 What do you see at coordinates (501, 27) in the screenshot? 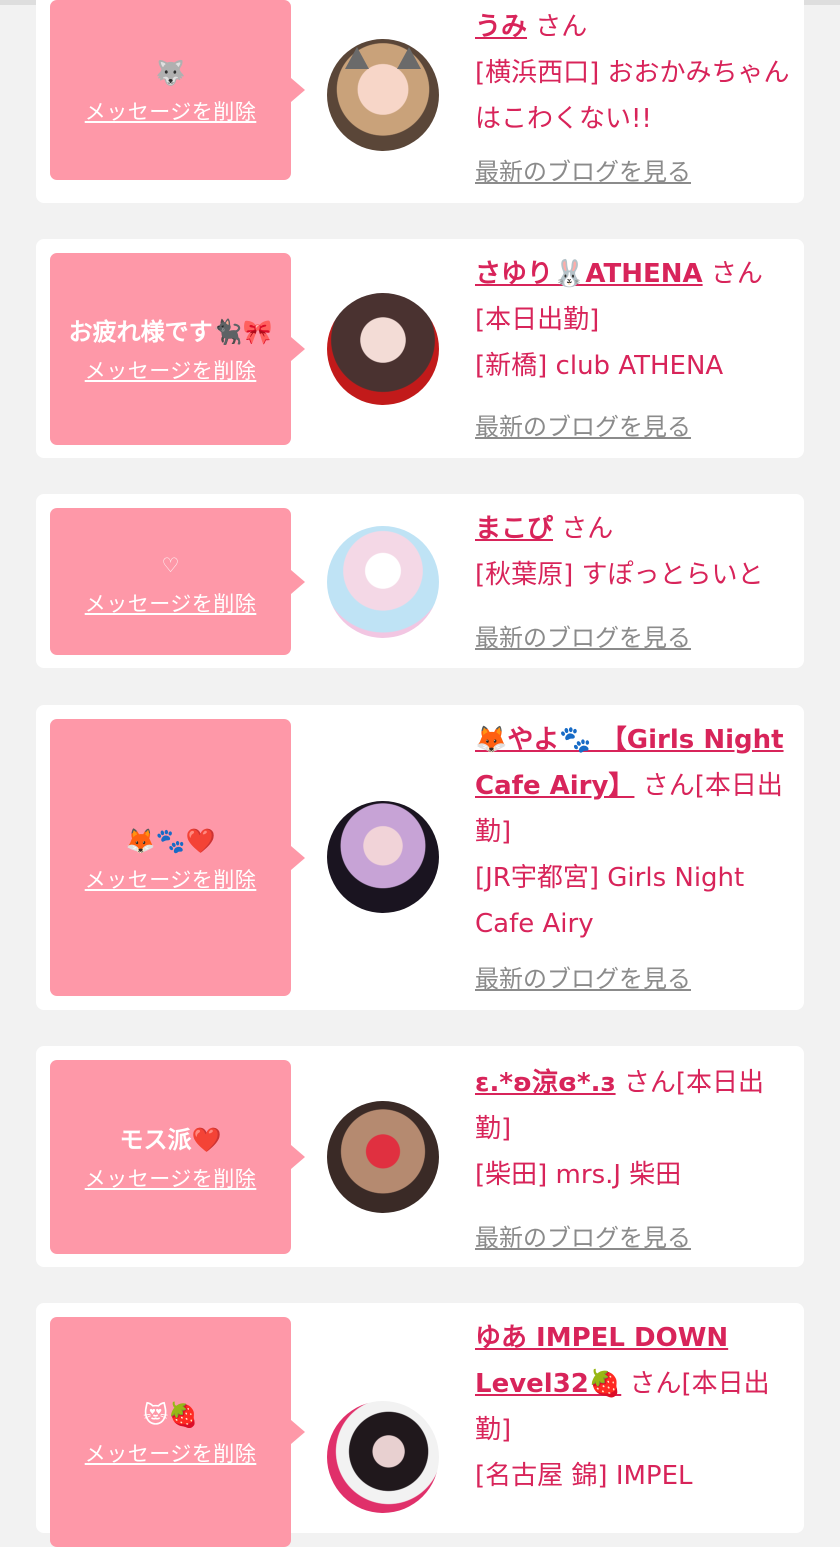
I see `profile-name-link: うみ` at bounding box center [501, 27].